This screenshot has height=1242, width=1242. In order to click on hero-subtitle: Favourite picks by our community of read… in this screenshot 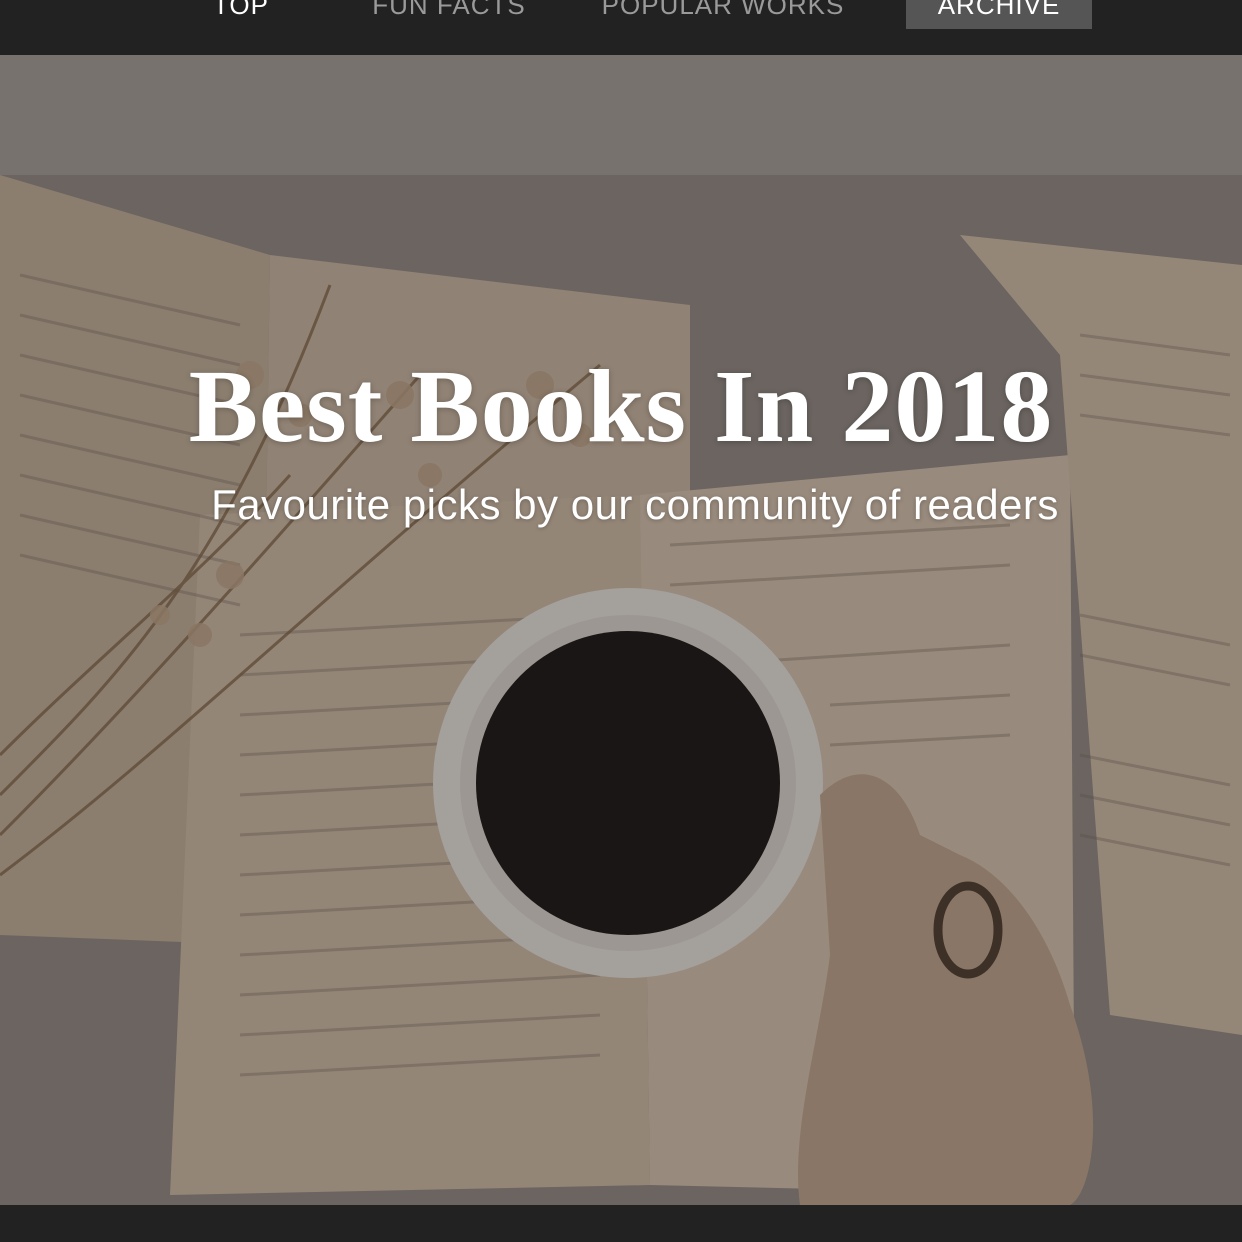, I will do `click(635, 504)`.